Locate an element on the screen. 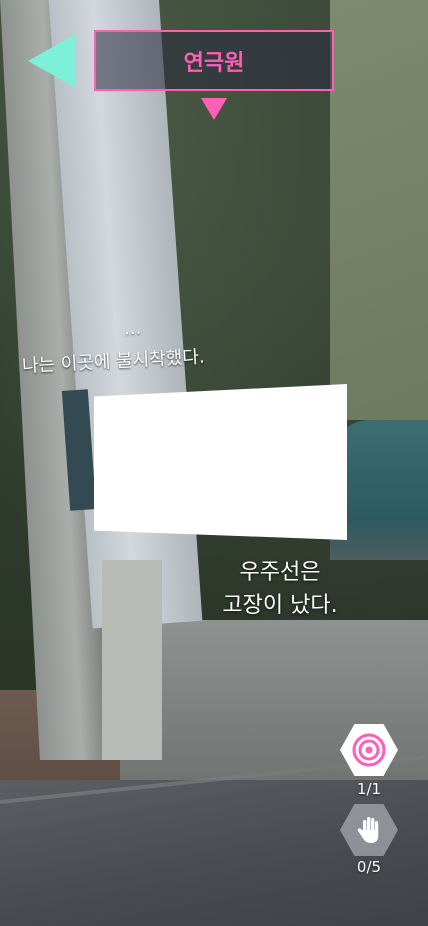 The height and width of the screenshot is (926, 428). dialogue-line-2: 우주선은 고장이 났다. is located at coordinates (280, 589).